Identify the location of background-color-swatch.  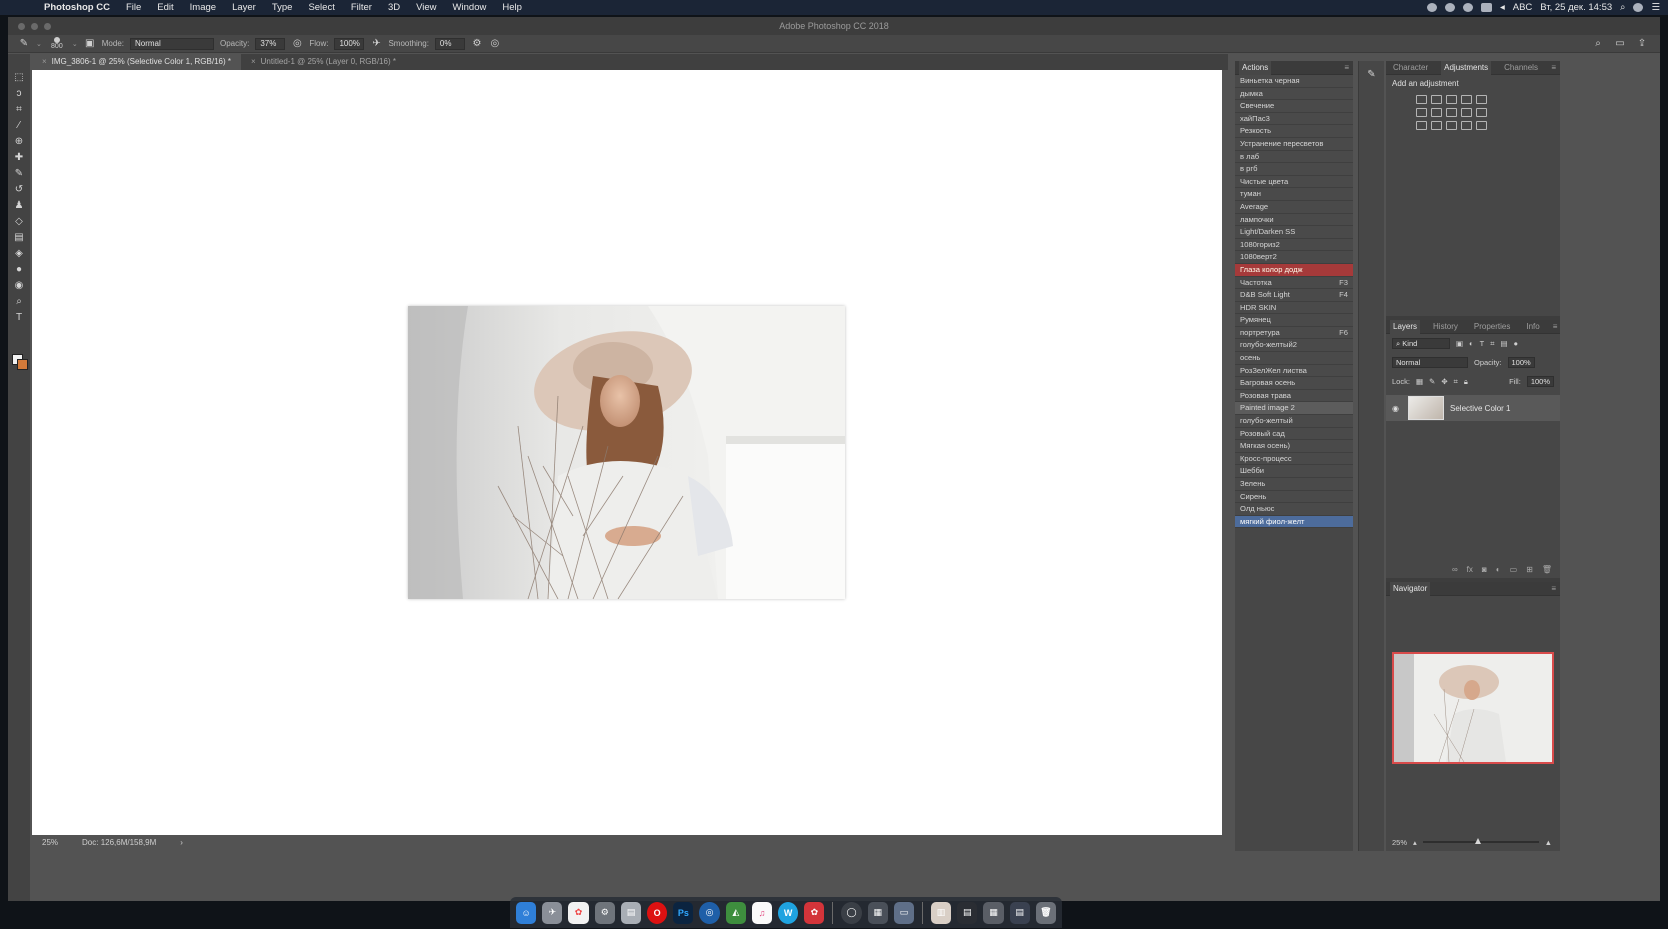
(22, 364).